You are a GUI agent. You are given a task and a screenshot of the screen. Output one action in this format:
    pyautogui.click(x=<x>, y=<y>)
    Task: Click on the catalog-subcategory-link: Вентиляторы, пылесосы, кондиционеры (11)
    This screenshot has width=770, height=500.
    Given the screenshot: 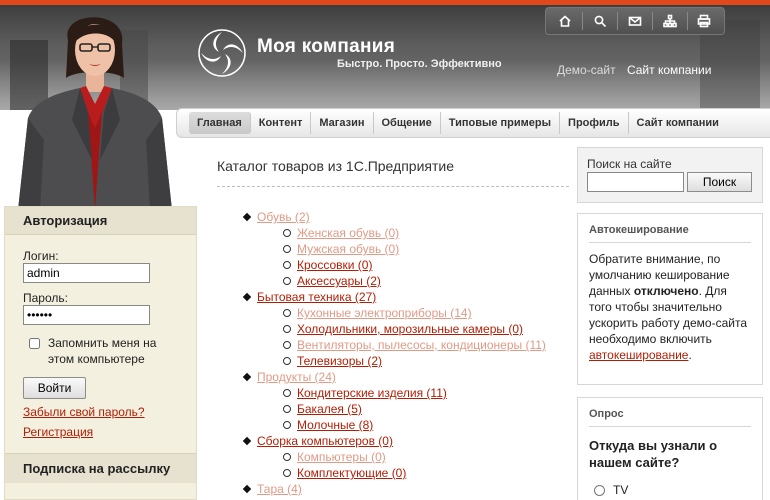 What is the action you would take?
    pyautogui.click(x=421, y=345)
    